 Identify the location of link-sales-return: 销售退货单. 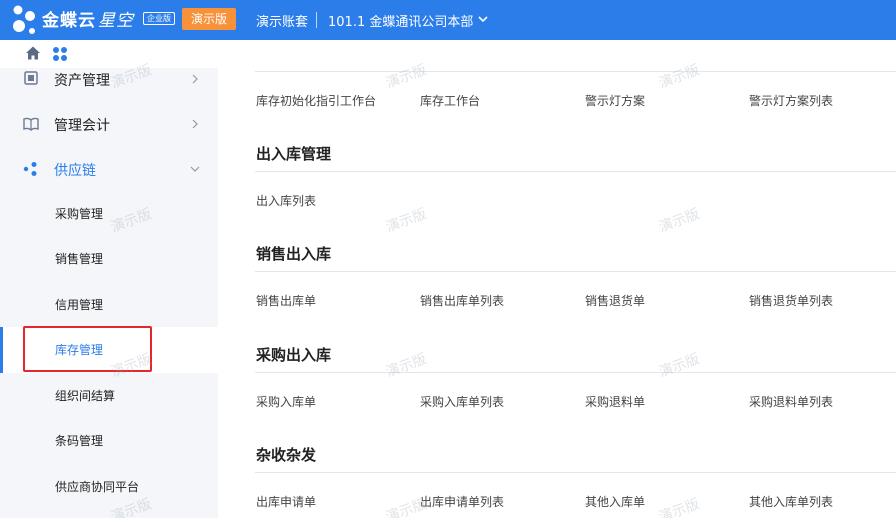
(615, 300).